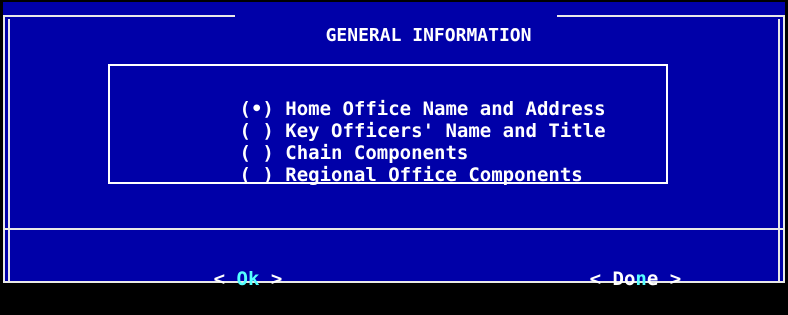 This screenshot has height=315, width=788. Describe the element at coordinates (624, 279) in the screenshot. I see `done-button-text-start: Do` at that location.